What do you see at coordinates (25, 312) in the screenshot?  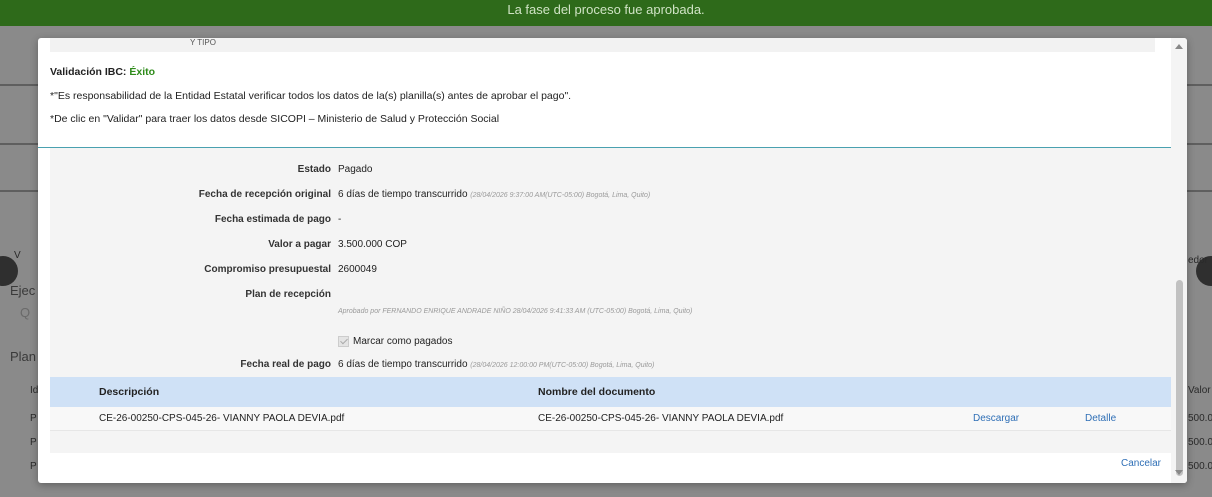 I see `bg-label: Q` at bounding box center [25, 312].